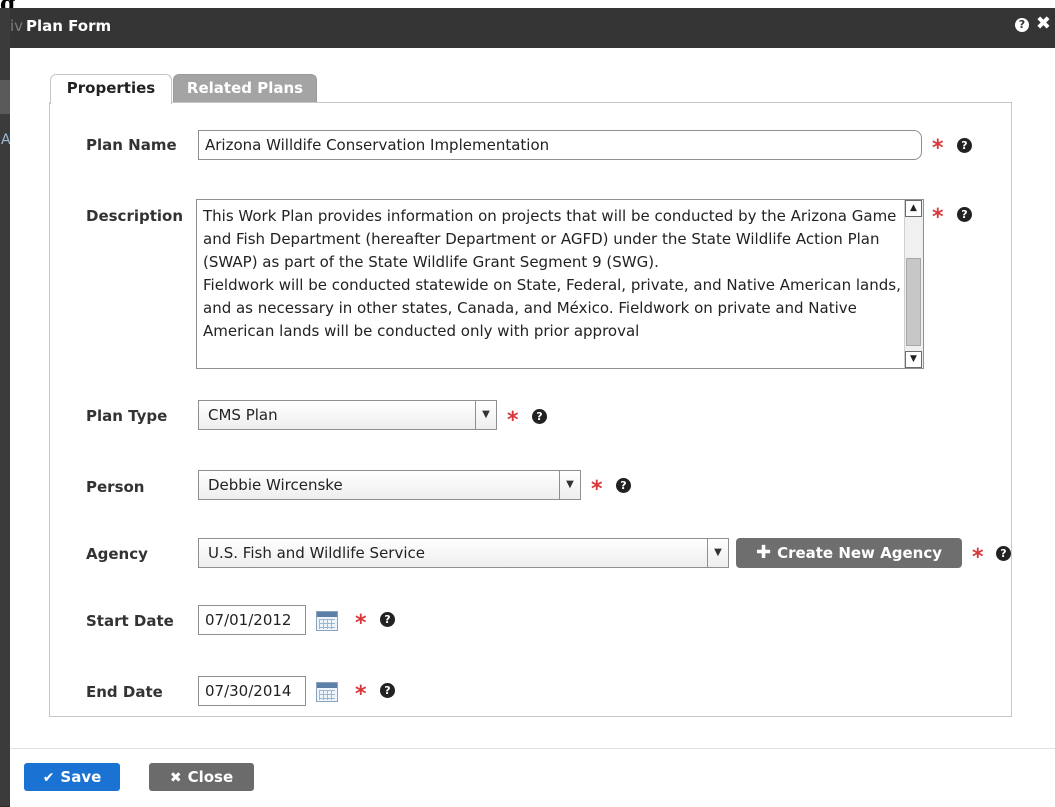 This screenshot has height=807, width=1055. What do you see at coordinates (316, 553) in the screenshot?
I see `agency-value: U.S. Fish and Wildlife Service` at bounding box center [316, 553].